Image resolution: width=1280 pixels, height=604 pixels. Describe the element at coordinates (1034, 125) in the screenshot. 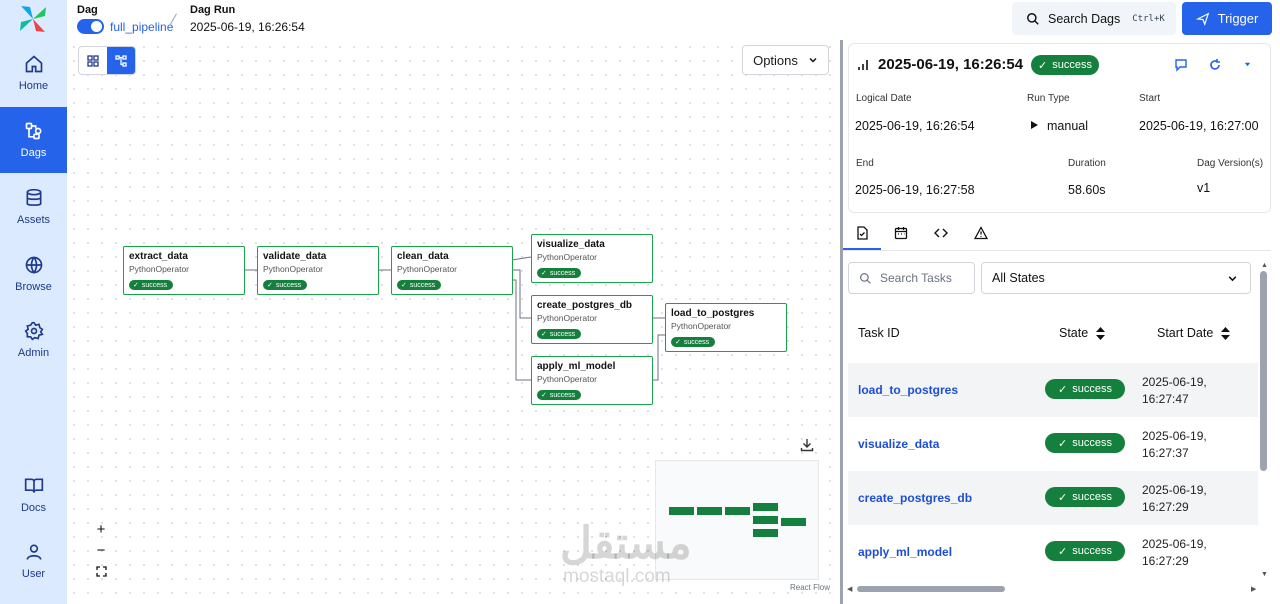

I see `play-triangle-icon` at that location.